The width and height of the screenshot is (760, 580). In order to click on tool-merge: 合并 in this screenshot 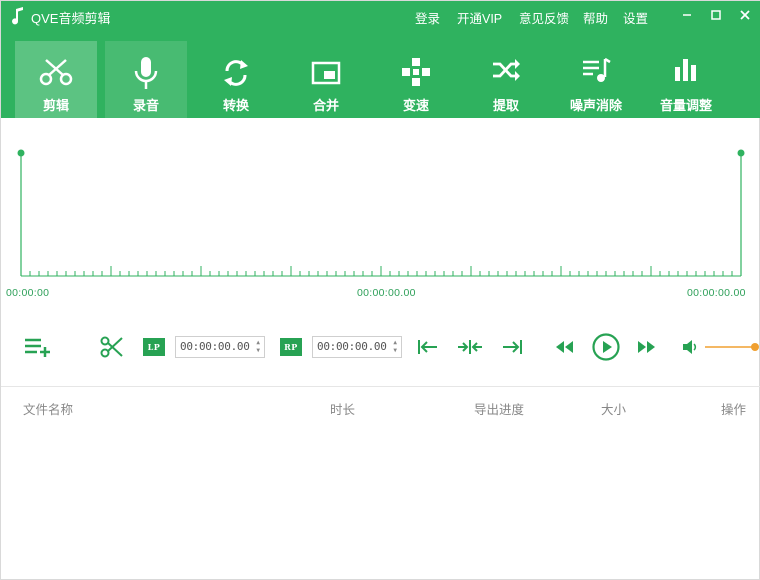, I will do `click(326, 79)`.